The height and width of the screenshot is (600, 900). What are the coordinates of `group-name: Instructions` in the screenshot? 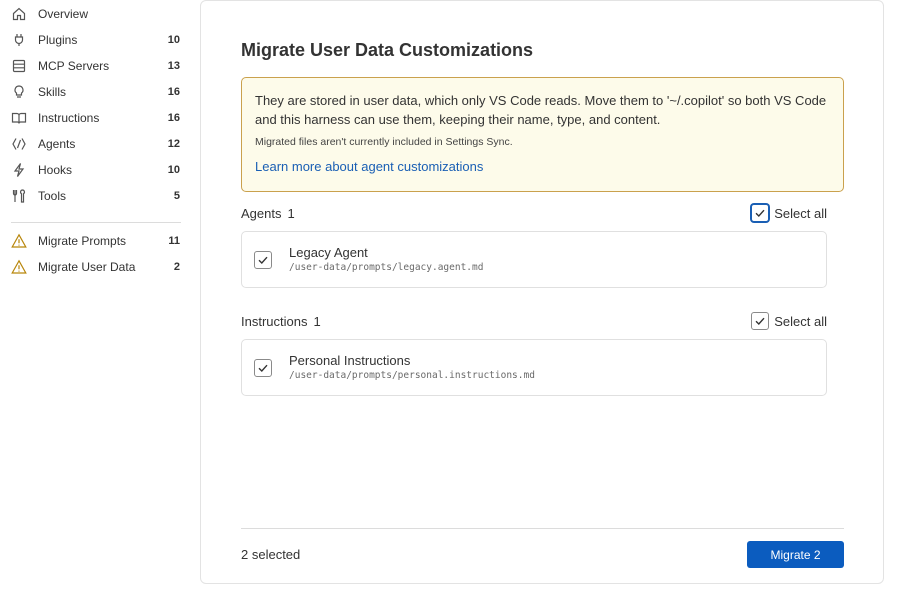 It's located at (274, 321).